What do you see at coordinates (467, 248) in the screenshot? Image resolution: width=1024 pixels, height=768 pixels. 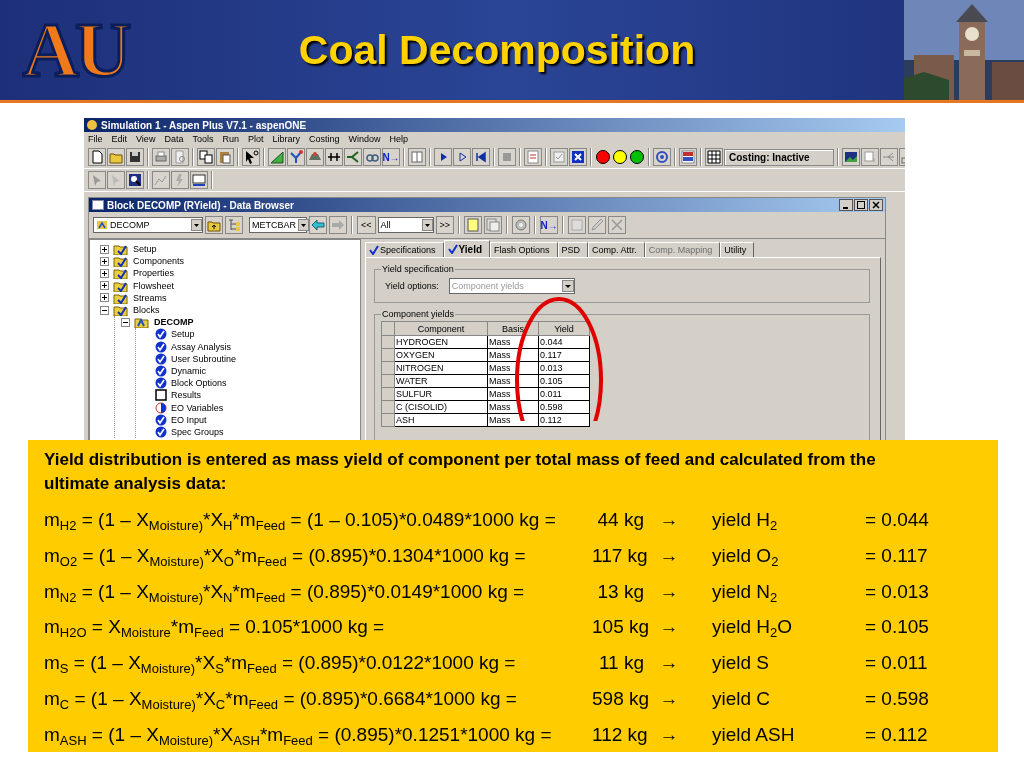 I see `tab: Yield` at bounding box center [467, 248].